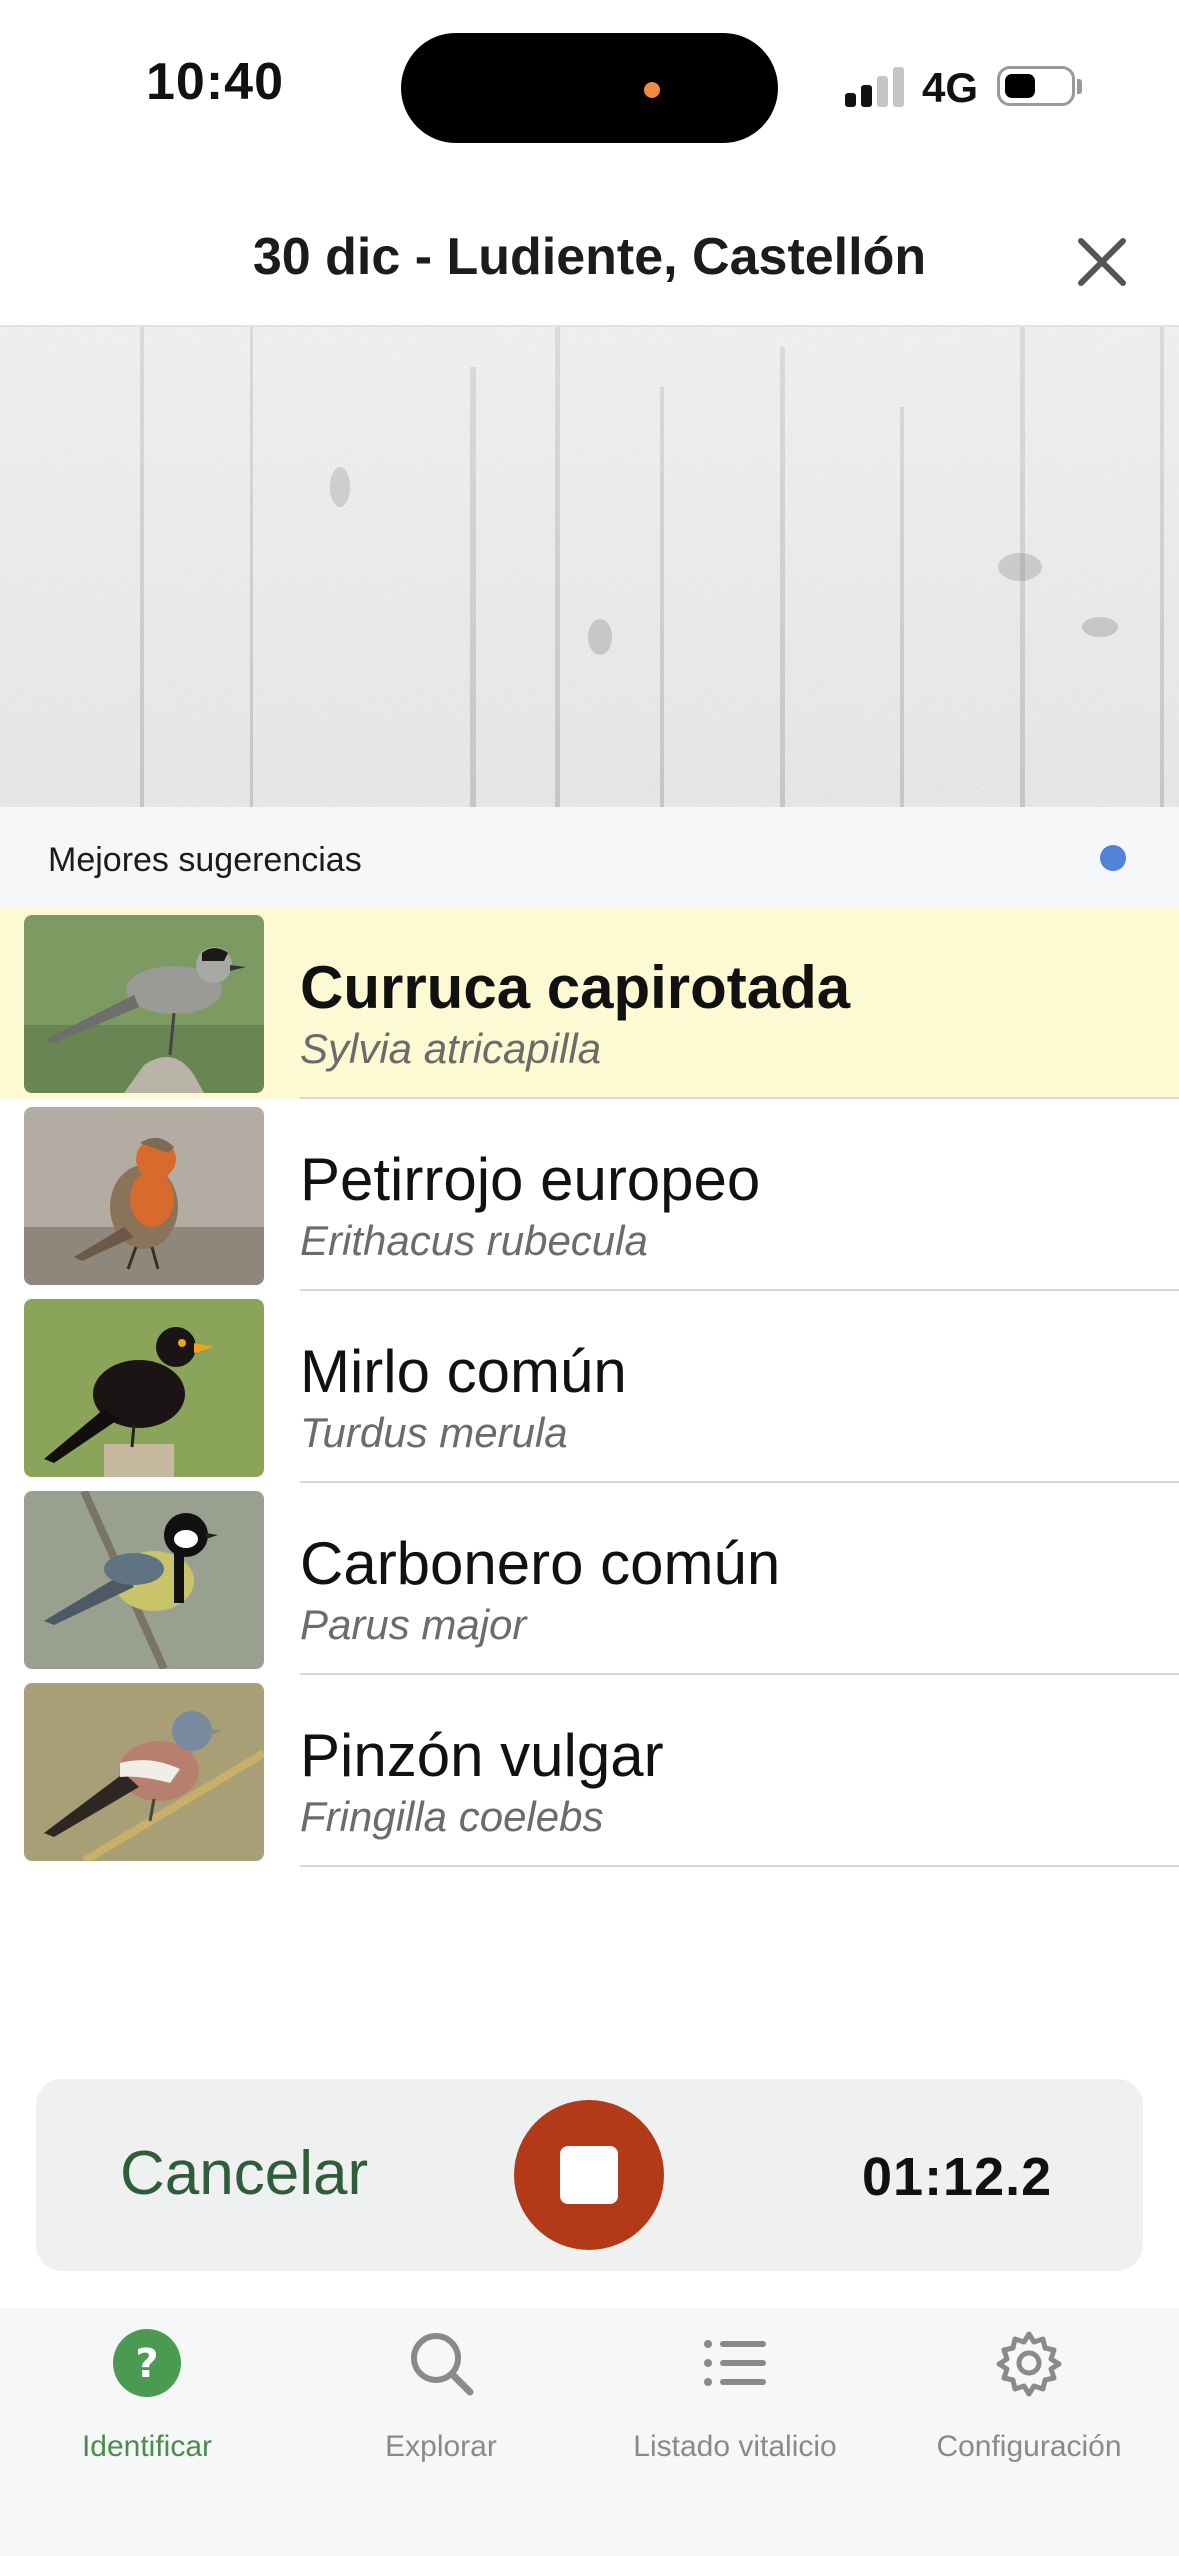  What do you see at coordinates (735, 2446) in the screenshot?
I see `tab-label: Listado vitalicio` at bounding box center [735, 2446].